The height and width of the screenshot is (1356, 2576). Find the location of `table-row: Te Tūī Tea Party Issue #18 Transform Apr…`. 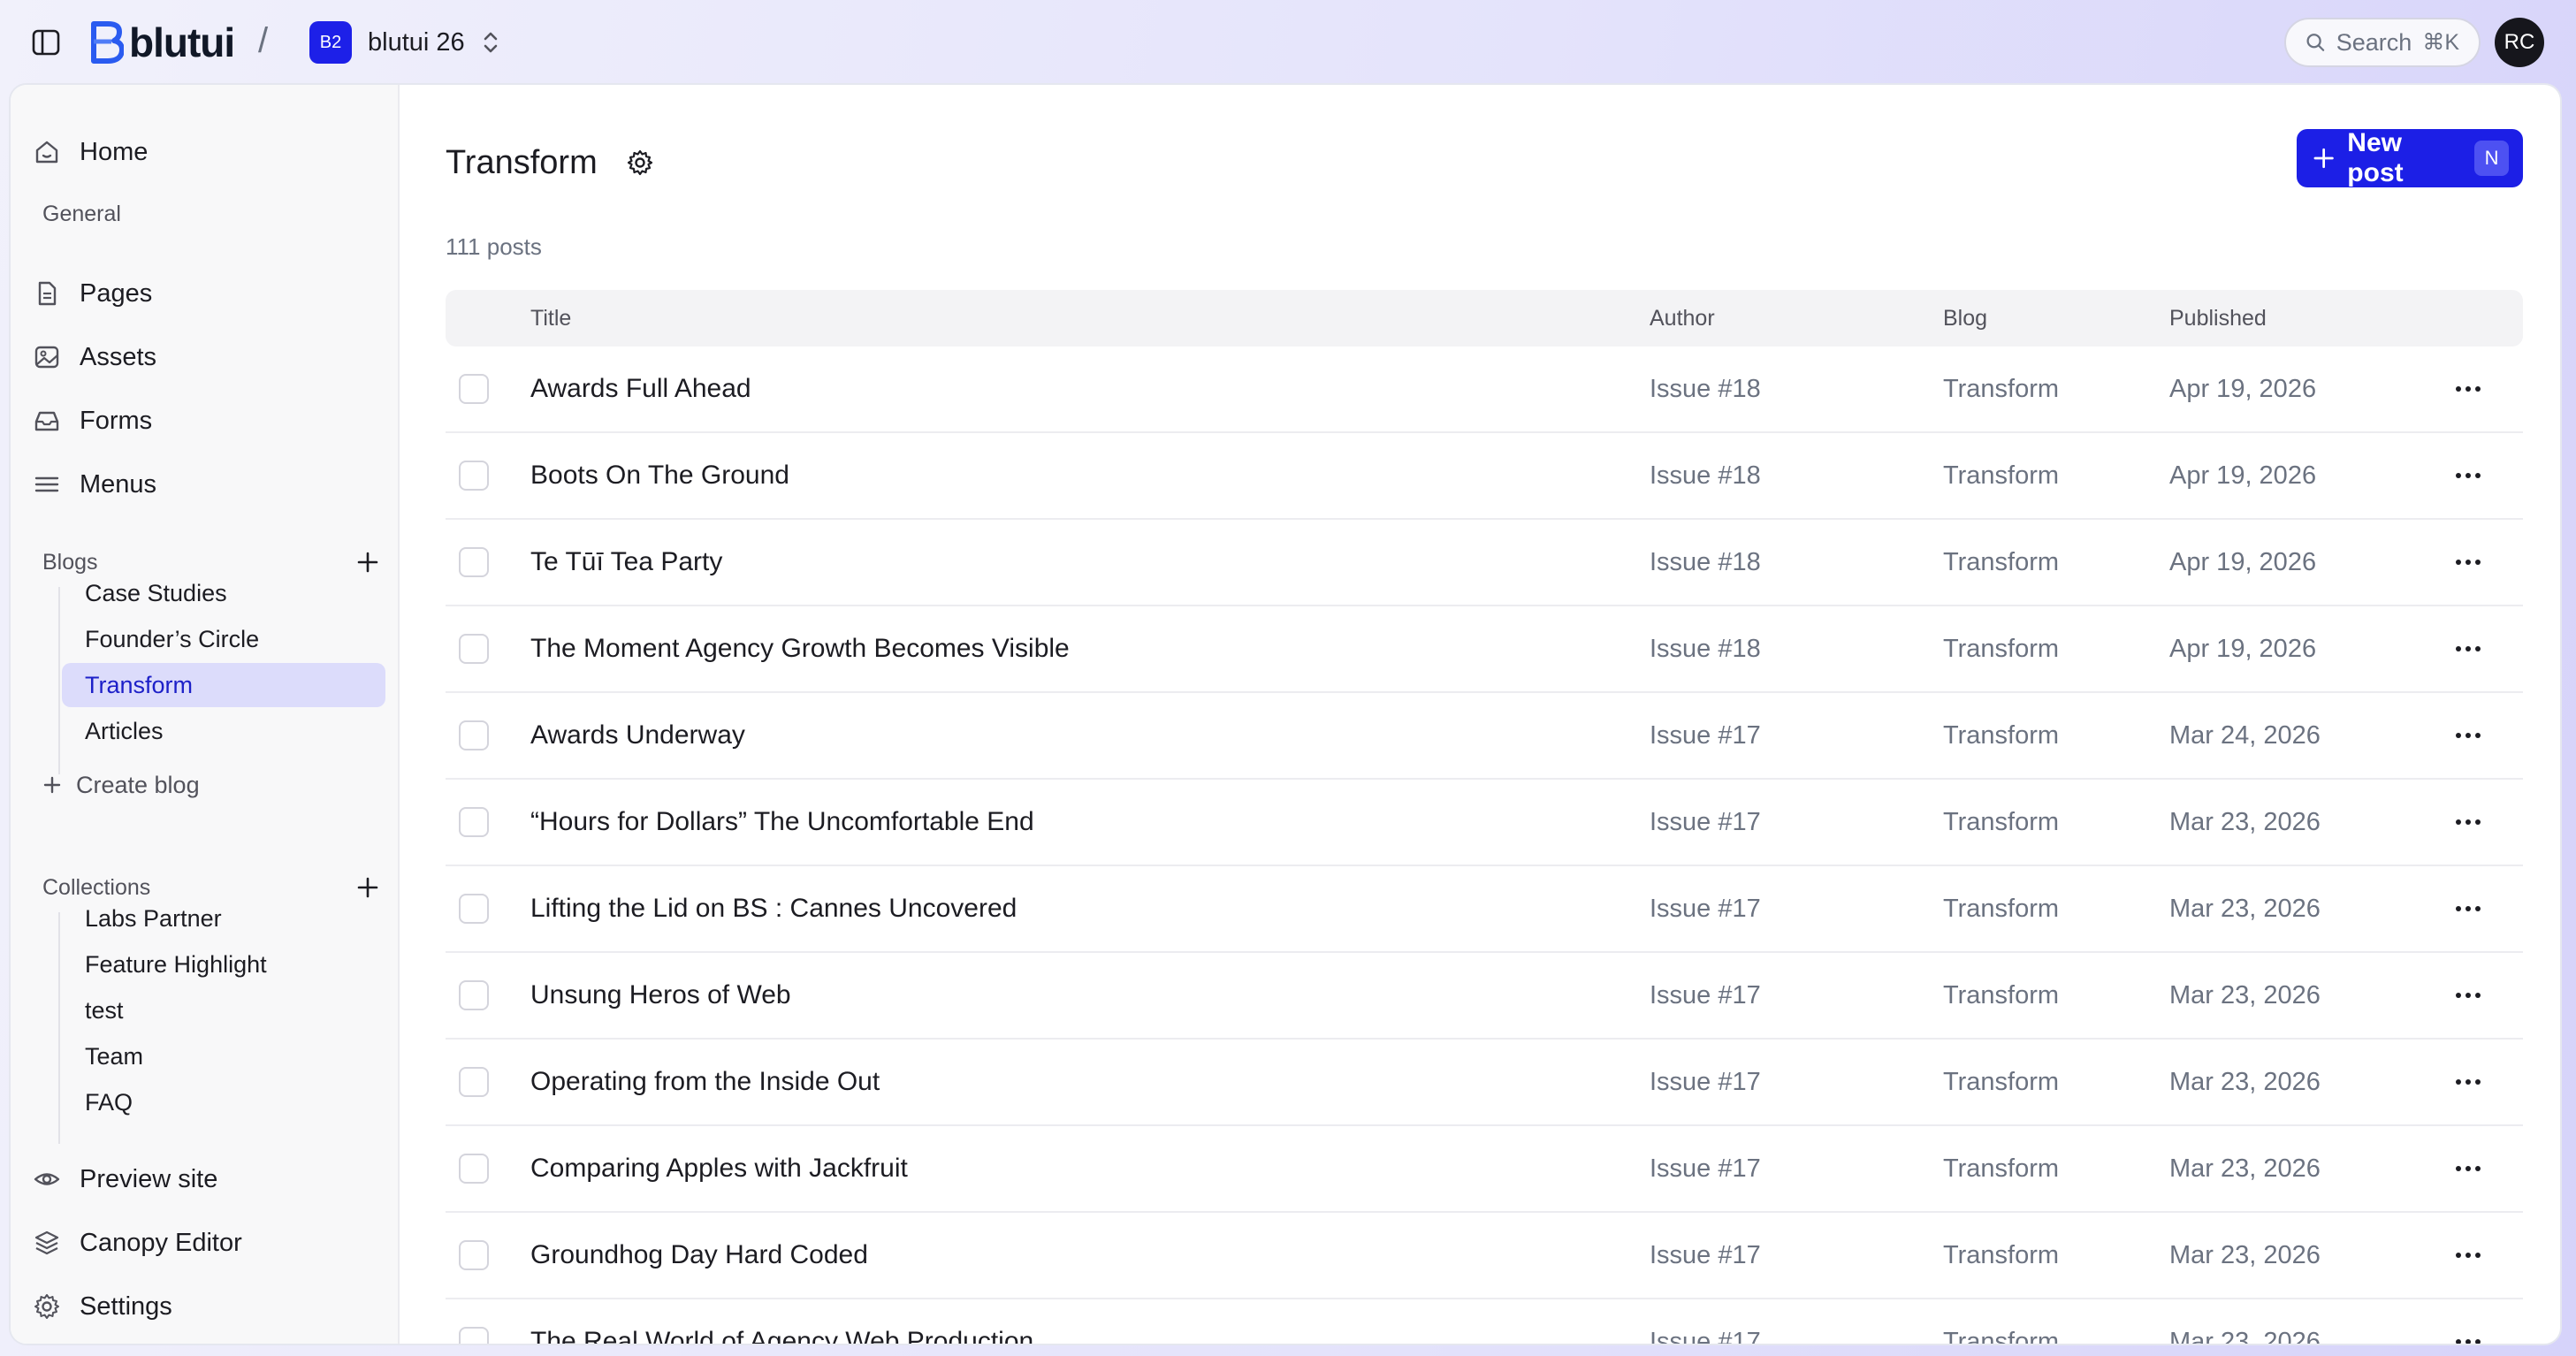

table-row: Te Tūī Tea Party Issue #18 Transform Apr… is located at coordinates (1484, 563).